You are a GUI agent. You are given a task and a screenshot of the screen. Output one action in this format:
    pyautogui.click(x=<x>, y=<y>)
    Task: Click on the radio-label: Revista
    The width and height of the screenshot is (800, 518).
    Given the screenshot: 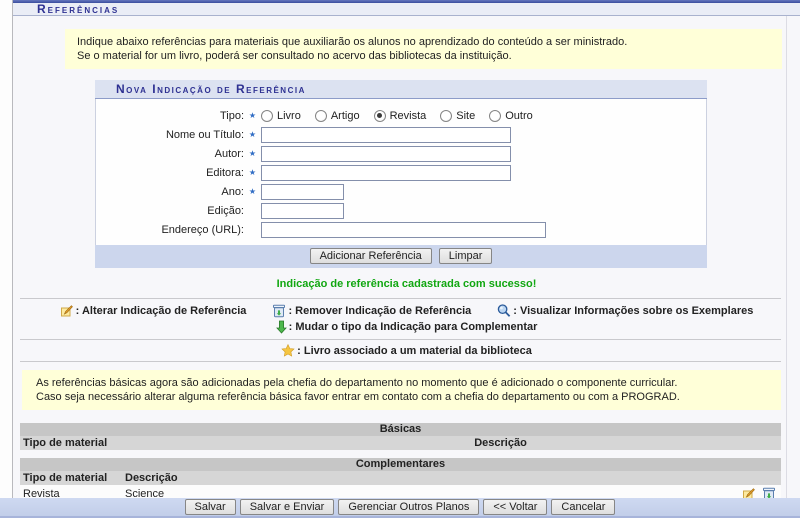 What is the action you would take?
    pyautogui.click(x=408, y=115)
    